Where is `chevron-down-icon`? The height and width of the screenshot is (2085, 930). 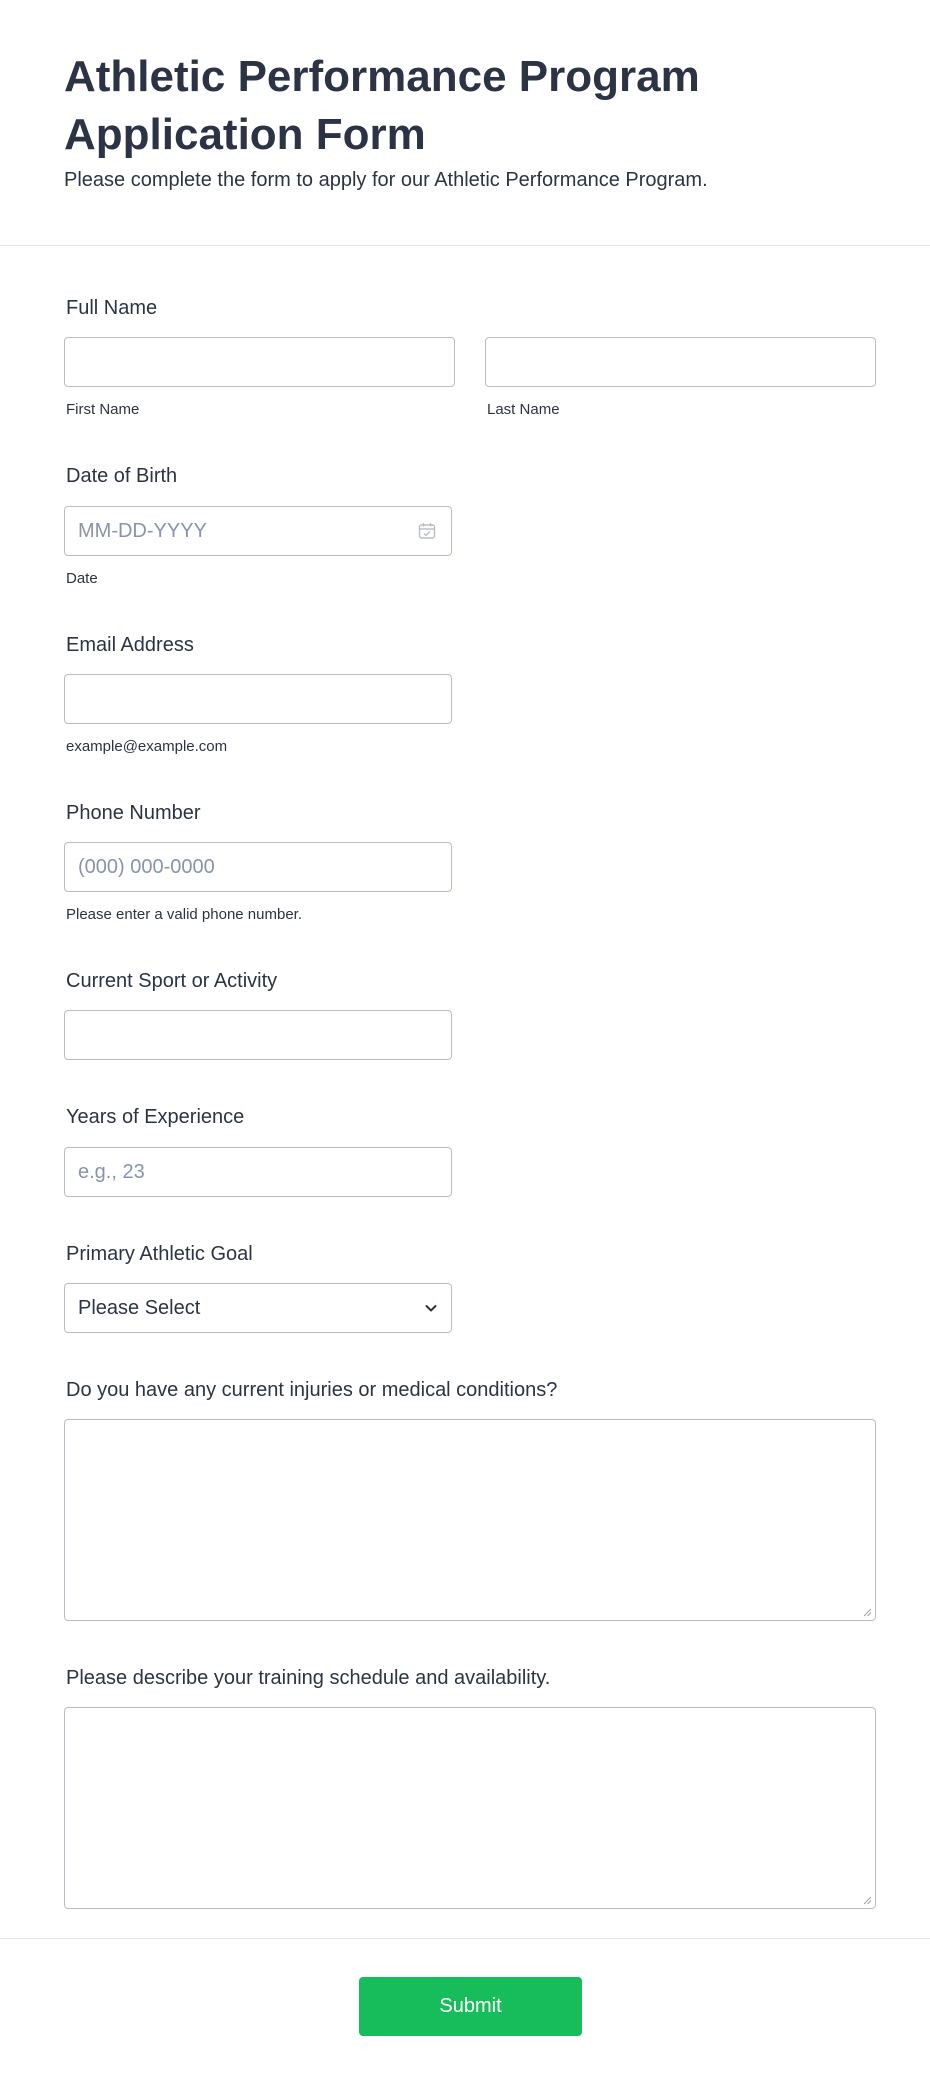 chevron-down-icon is located at coordinates (431, 1308).